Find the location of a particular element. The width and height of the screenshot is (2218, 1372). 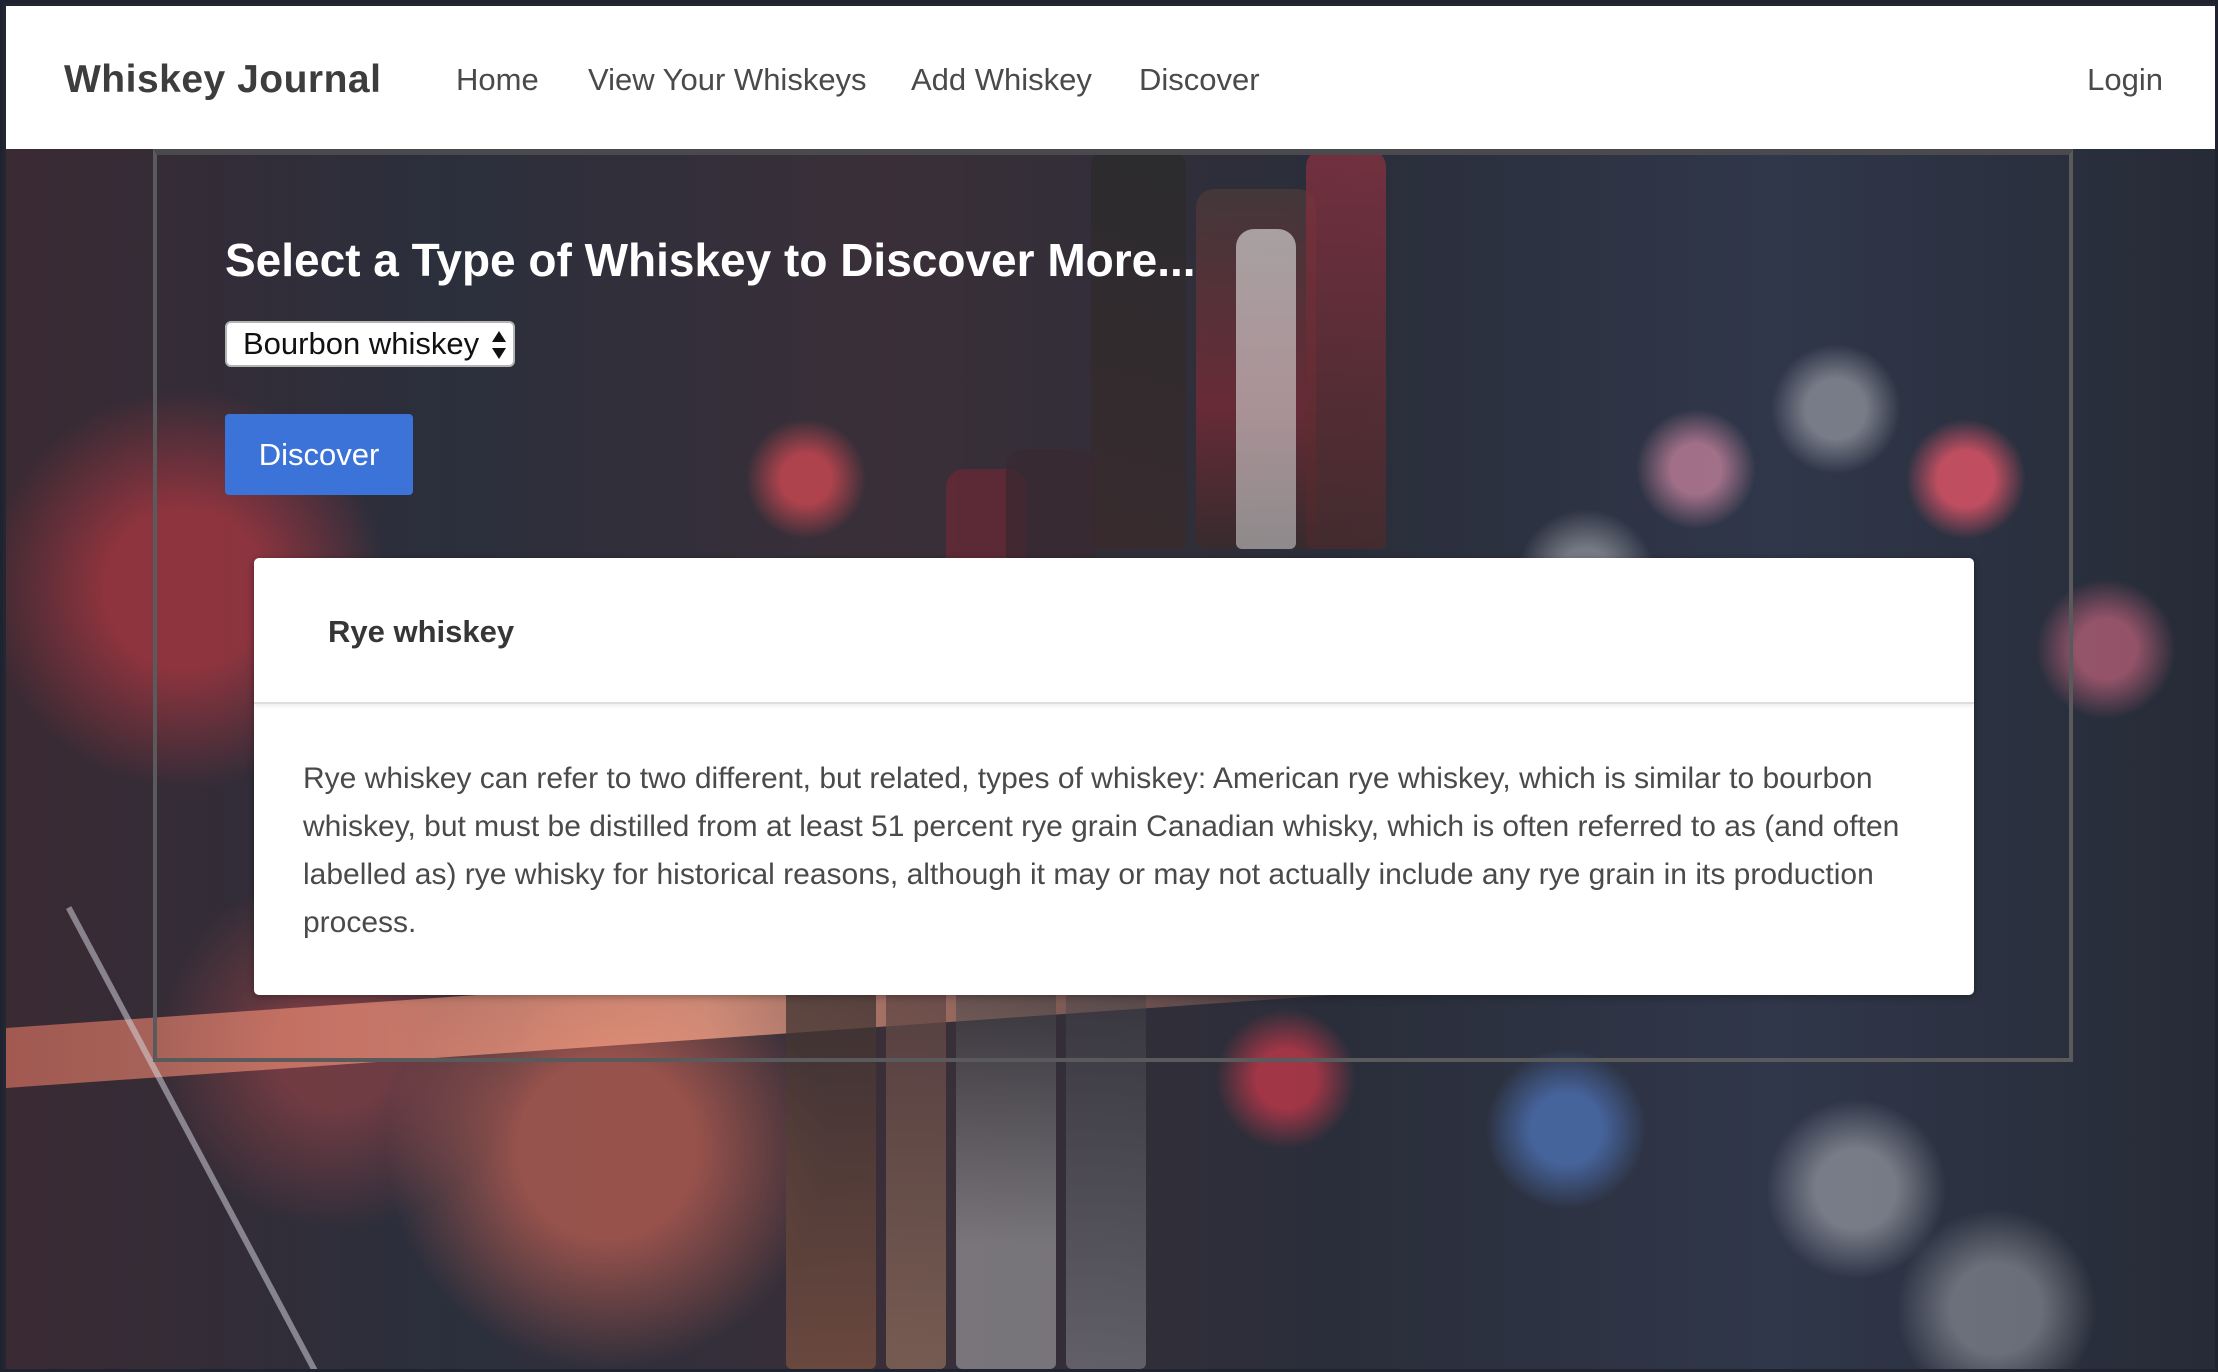

nav-link-add-whiskey: Add Whiskey is located at coordinates (1001, 80).